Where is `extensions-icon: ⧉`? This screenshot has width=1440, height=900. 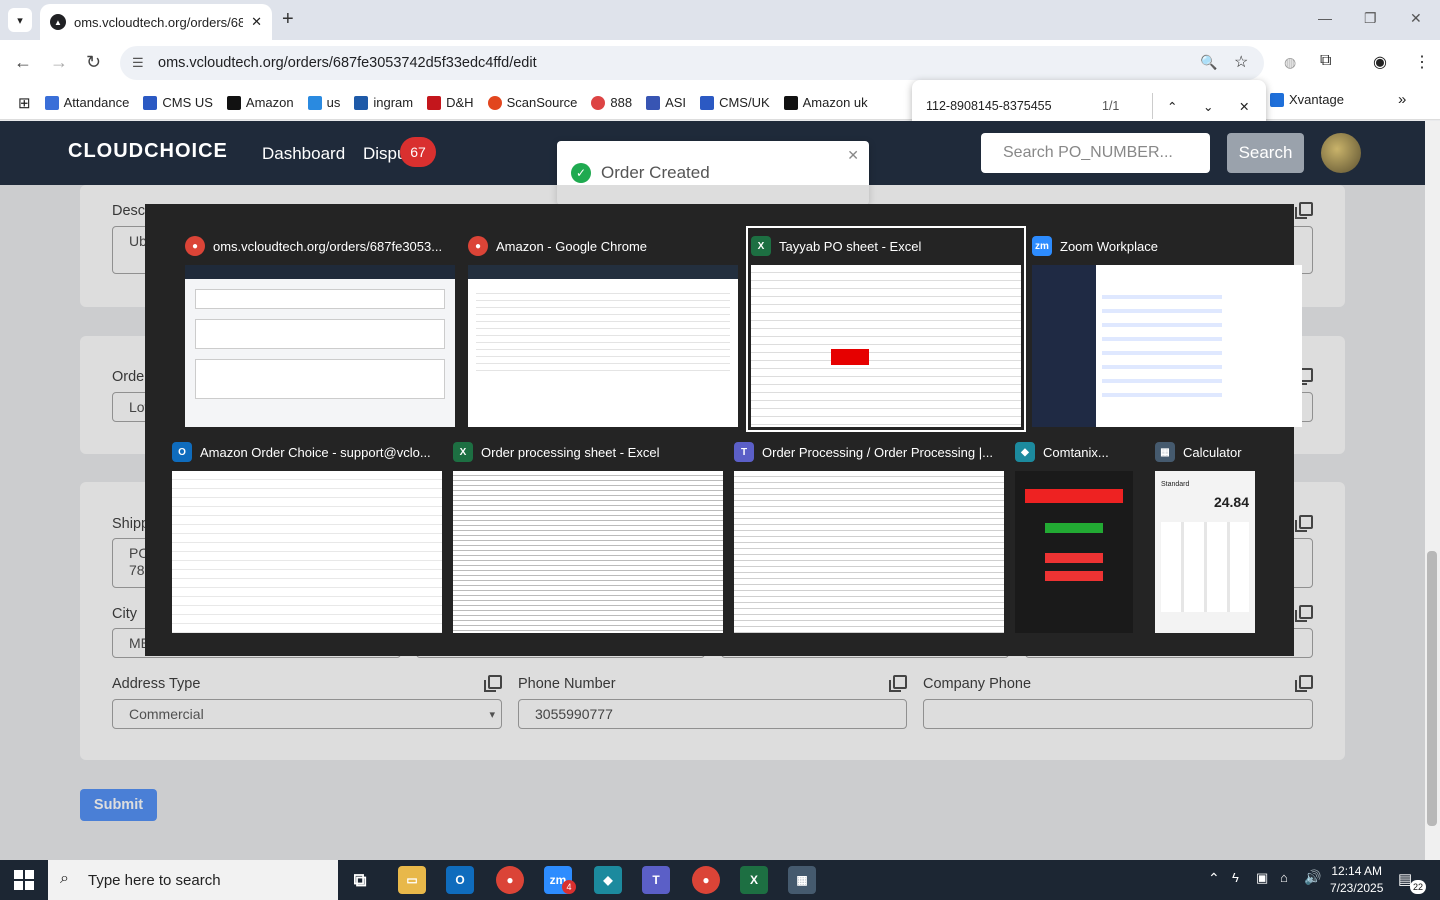 extensions-icon: ⧉ is located at coordinates (1325, 61).